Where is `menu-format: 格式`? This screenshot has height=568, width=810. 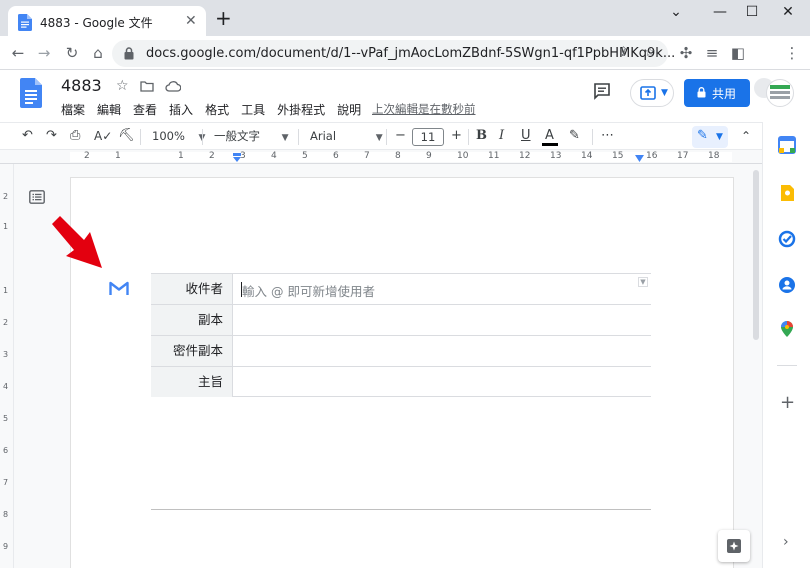
menu-format: 格式 is located at coordinates (217, 109).